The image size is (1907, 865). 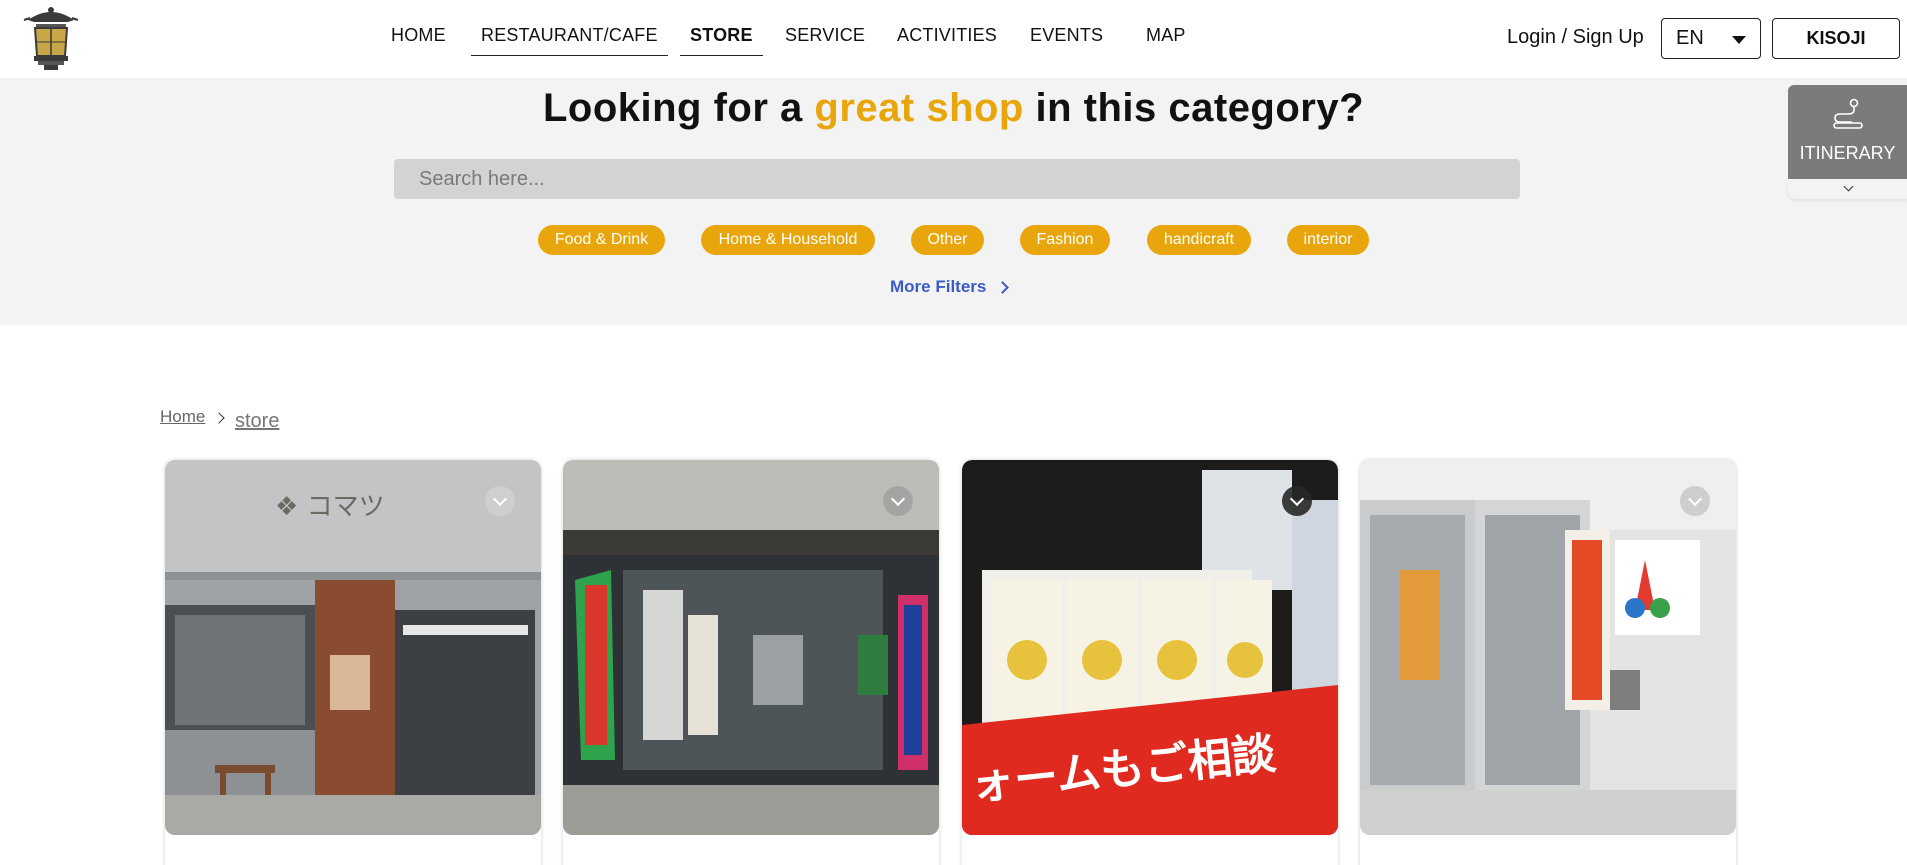 What do you see at coordinates (1690, 38) in the screenshot?
I see `language-value: EN` at bounding box center [1690, 38].